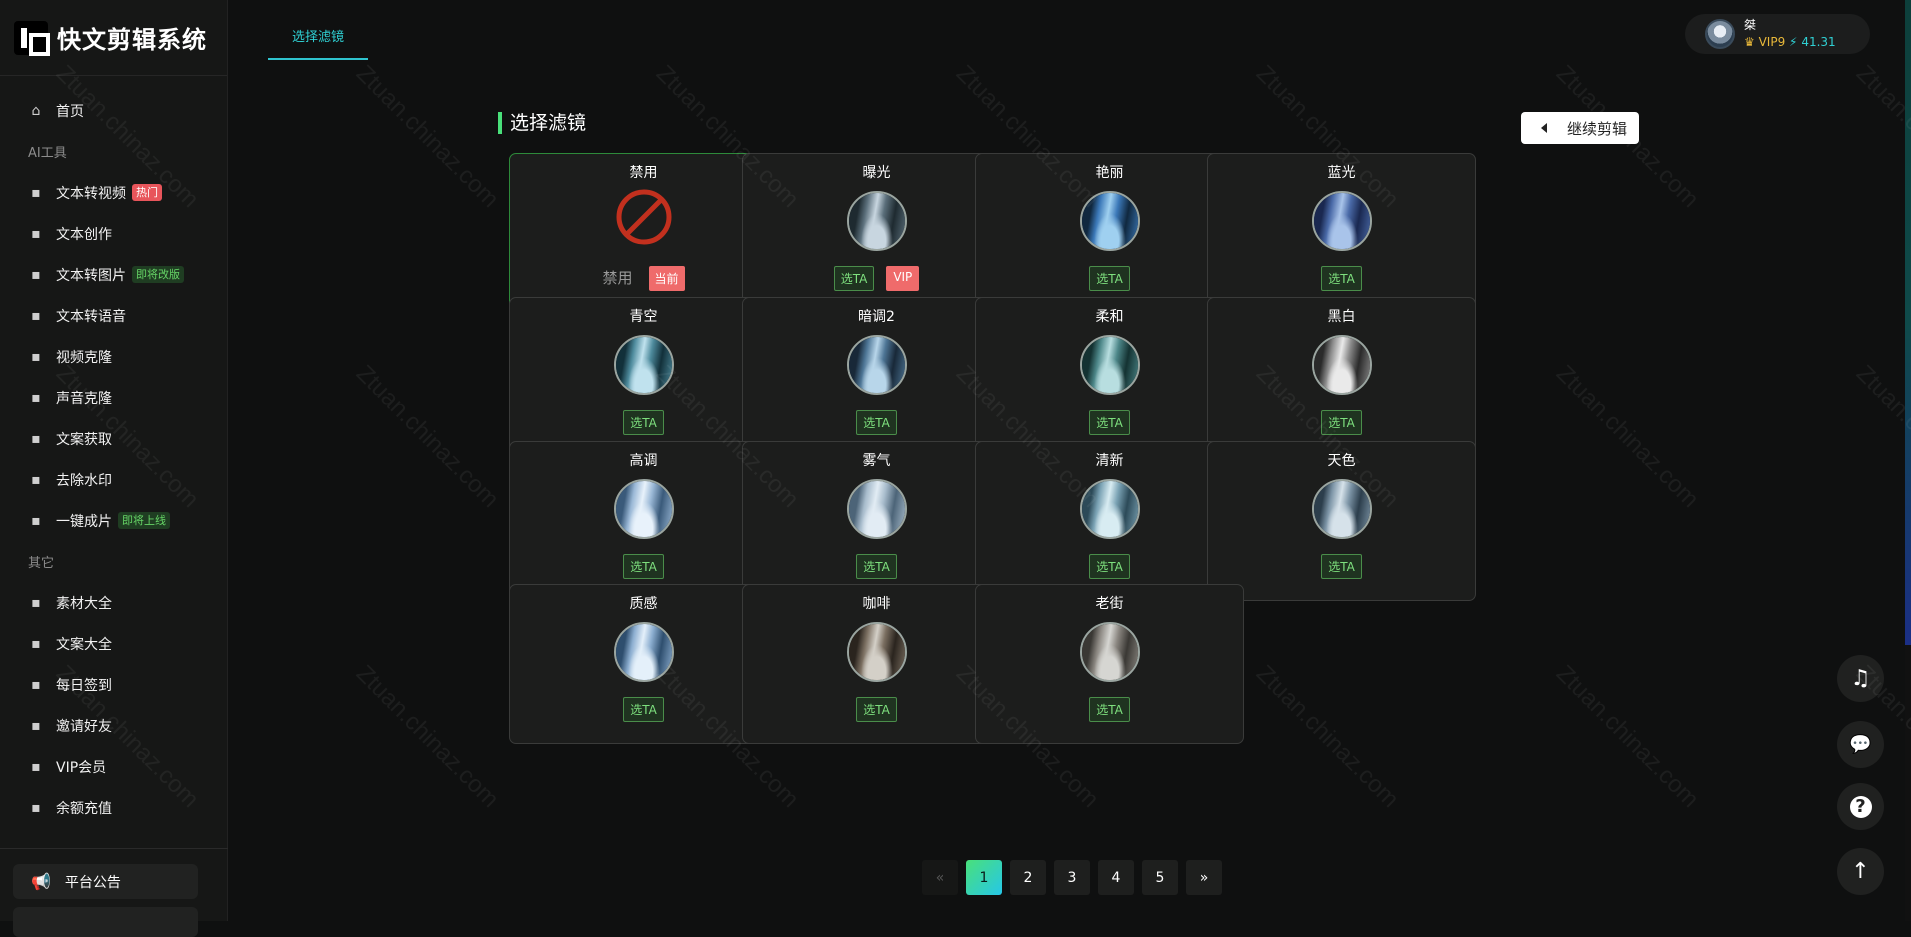 This screenshot has width=1911, height=937. What do you see at coordinates (113, 479) in the screenshot?
I see `sidebar-item-ai-7: ▪ 去除水印` at bounding box center [113, 479].